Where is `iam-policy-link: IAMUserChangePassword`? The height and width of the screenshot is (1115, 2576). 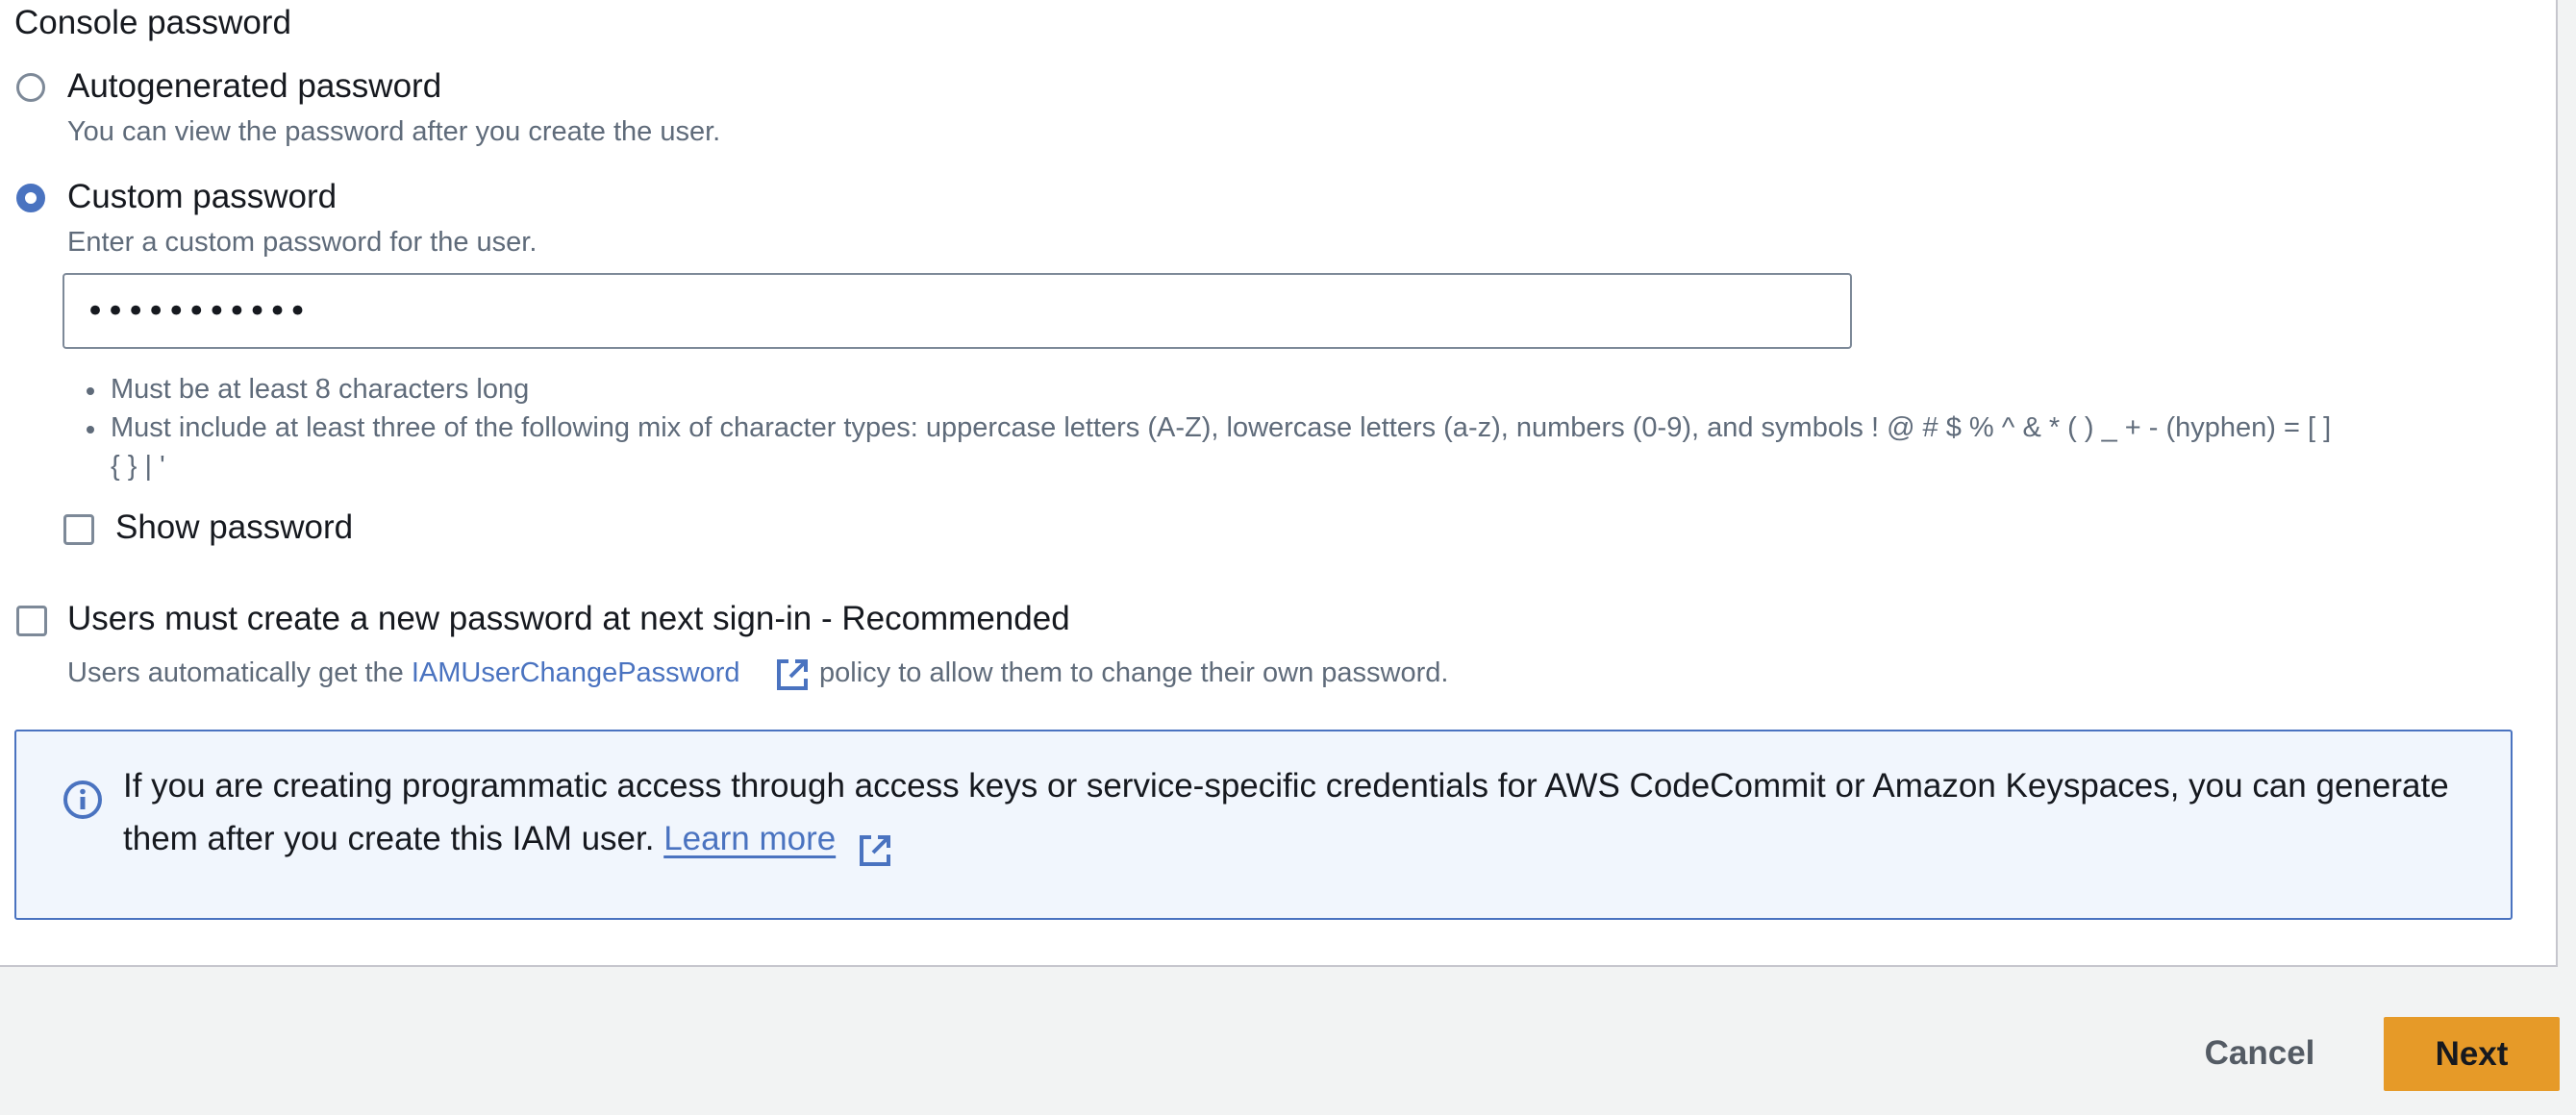 iam-policy-link: IAMUserChangePassword is located at coordinates (576, 672).